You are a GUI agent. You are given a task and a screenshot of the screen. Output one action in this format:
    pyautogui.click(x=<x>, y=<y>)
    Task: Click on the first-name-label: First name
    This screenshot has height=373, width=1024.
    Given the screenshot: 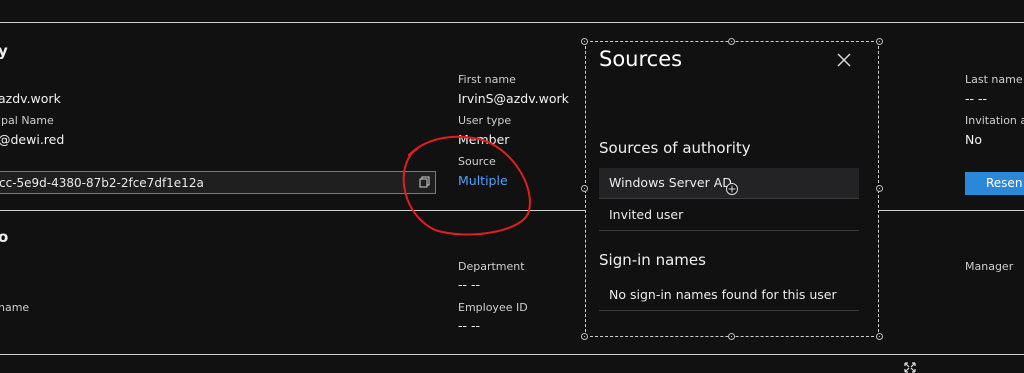 What is the action you would take?
    pyautogui.click(x=487, y=79)
    